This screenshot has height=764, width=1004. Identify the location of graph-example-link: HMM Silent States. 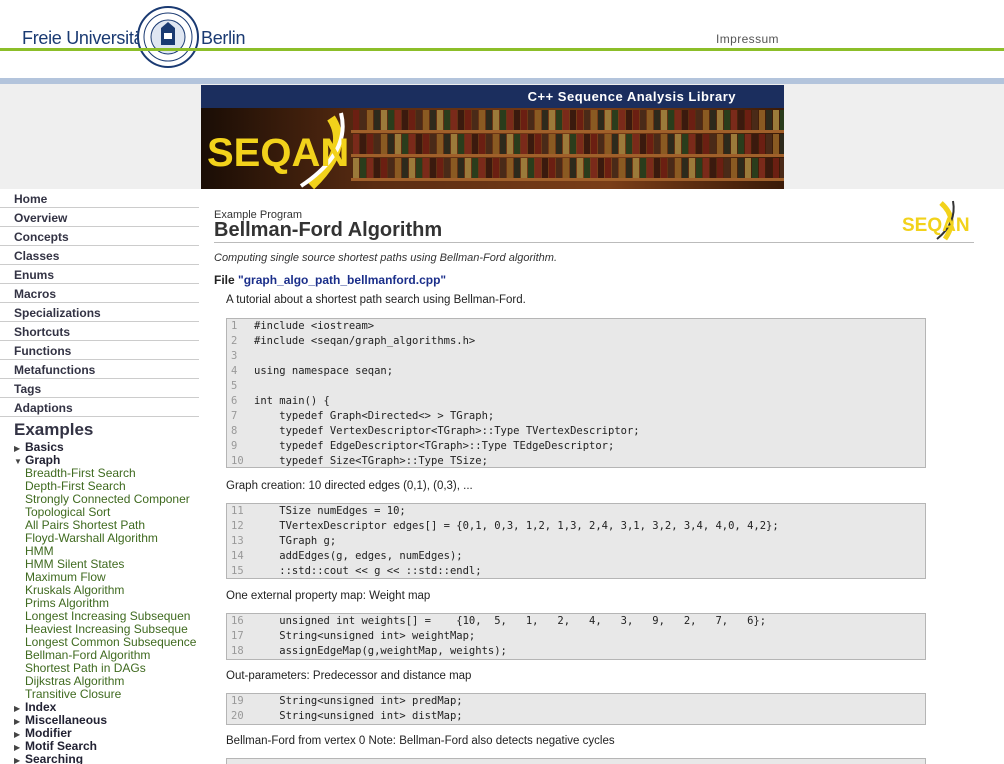
(74, 564).